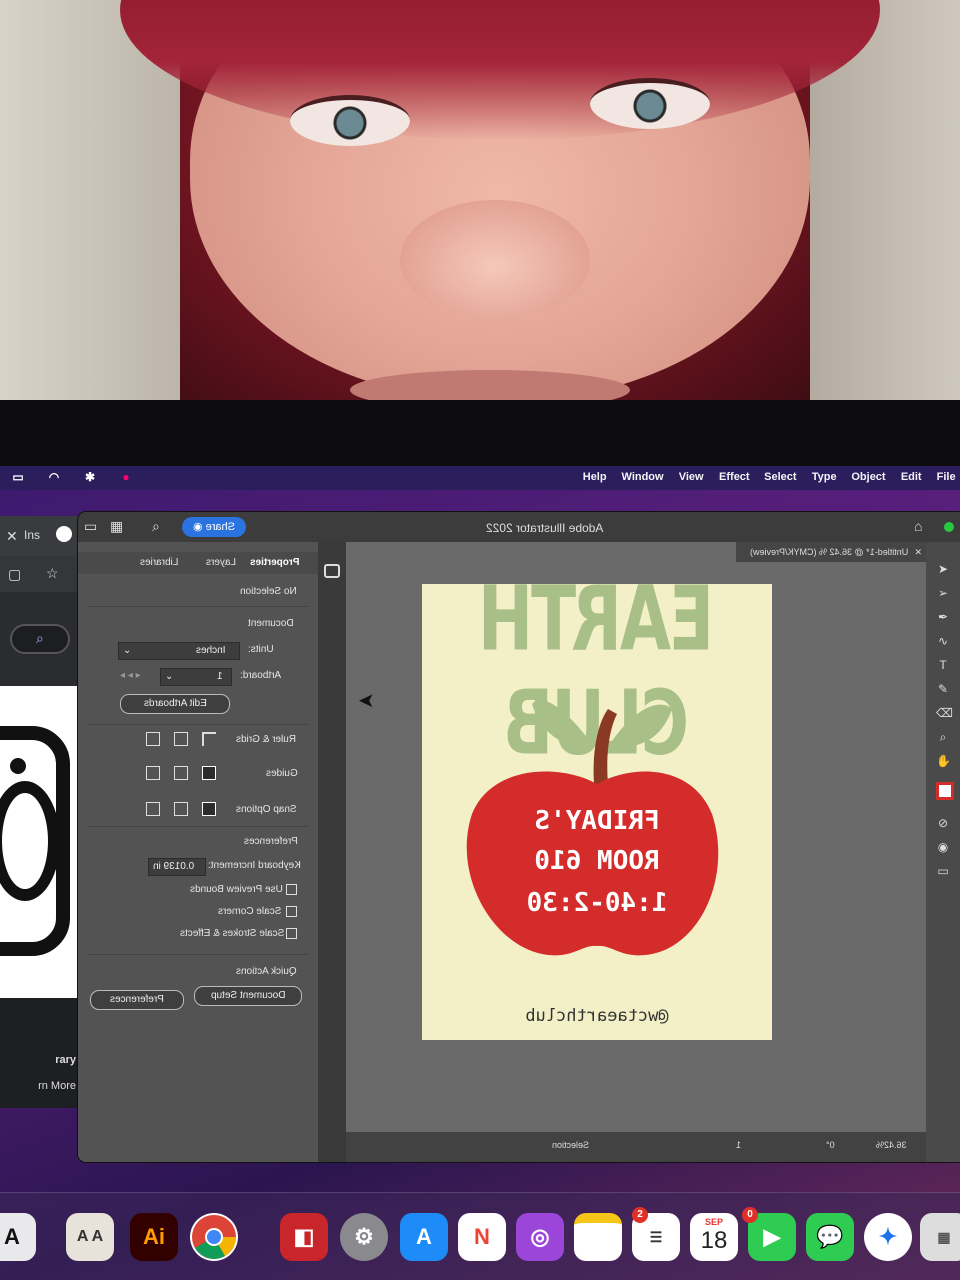 The height and width of the screenshot is (1280, 960). What do you see at coordinates (482, 1237) in the screenshot?
I see `news-icon: N` at bounding box center [482, 1237].